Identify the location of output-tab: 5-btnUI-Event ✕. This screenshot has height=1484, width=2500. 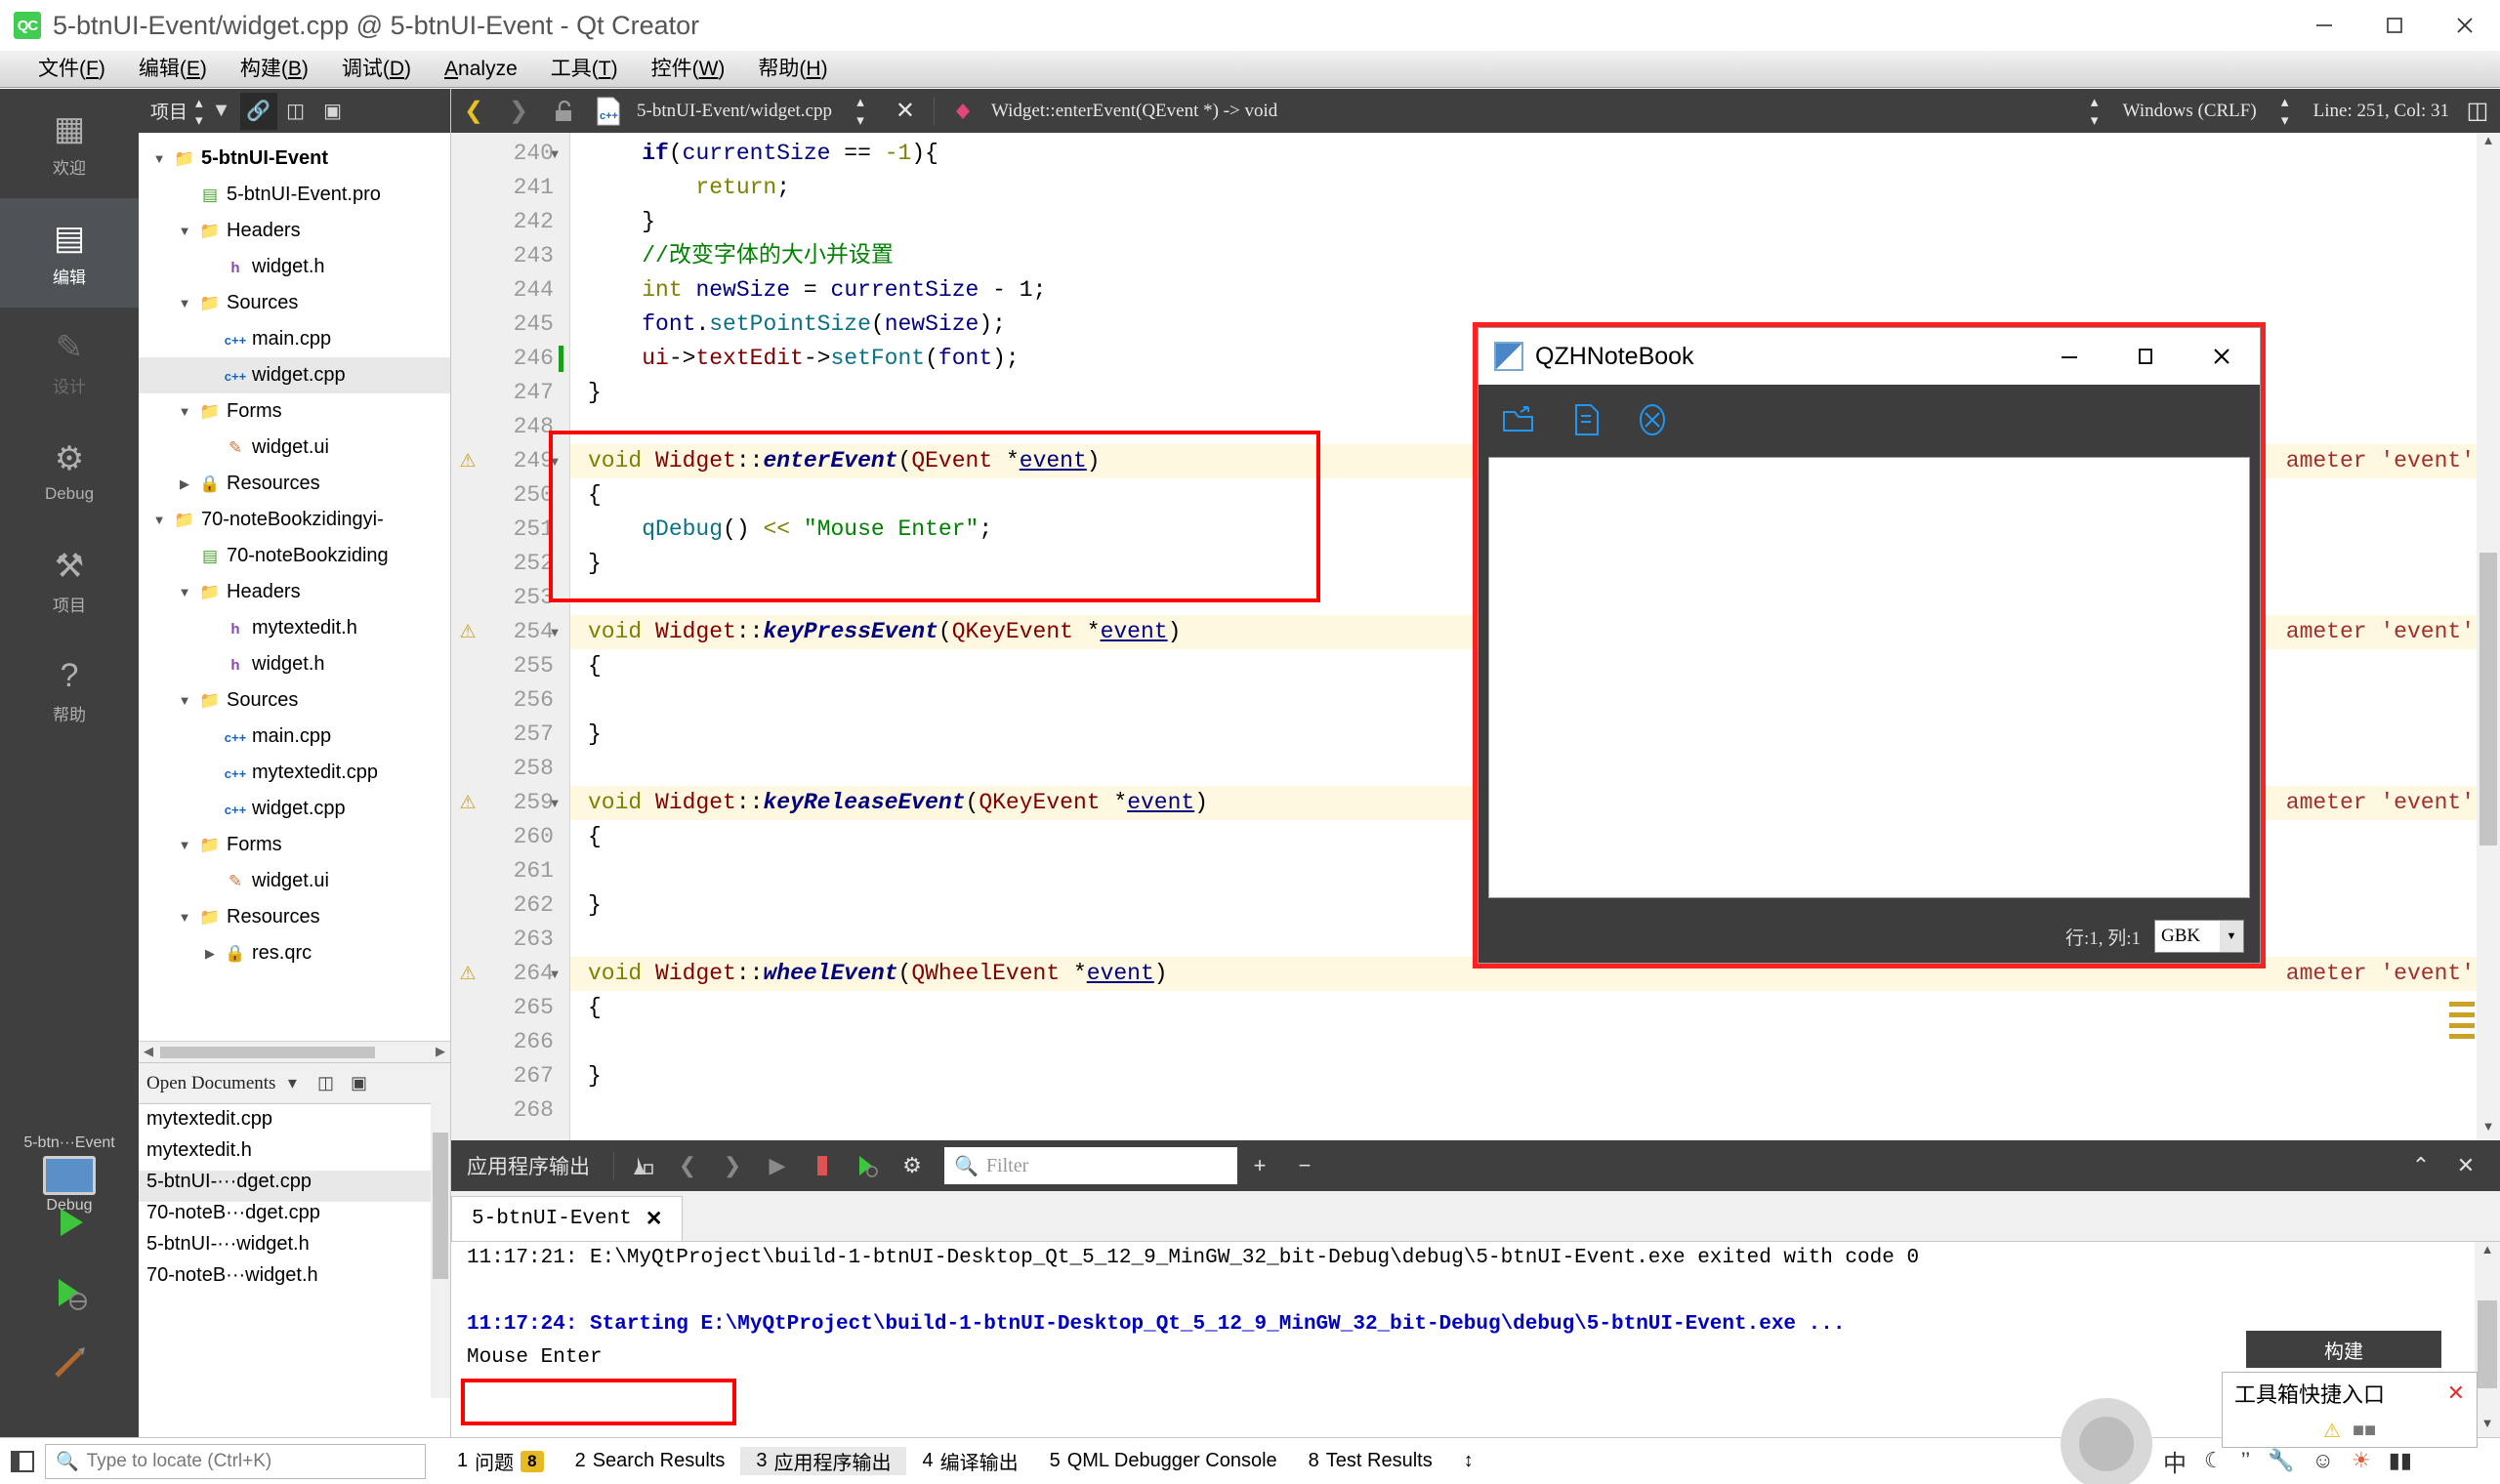
(567, 1219).